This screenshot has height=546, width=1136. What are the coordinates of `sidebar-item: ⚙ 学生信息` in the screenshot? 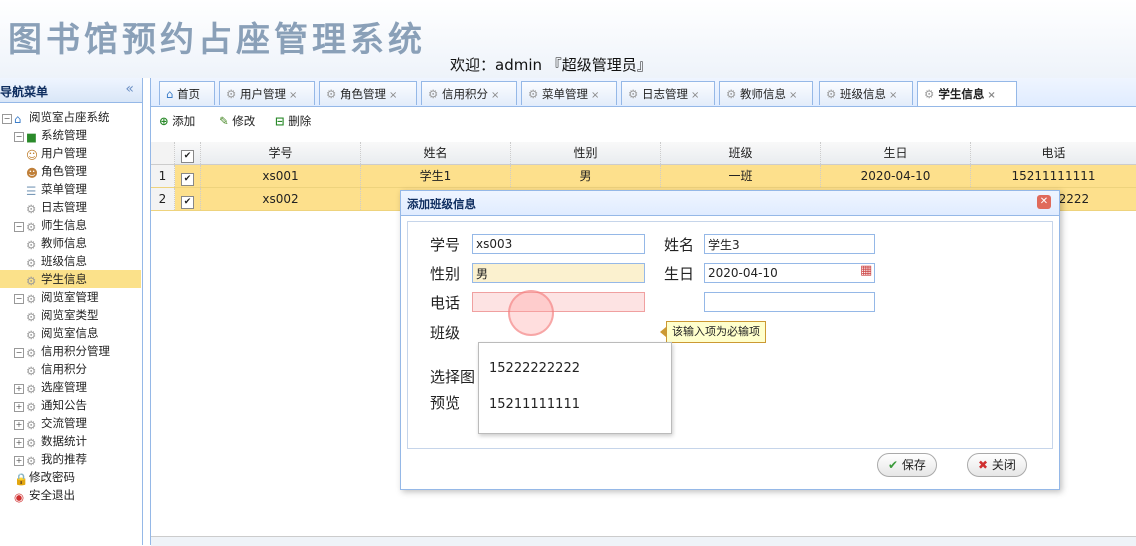 It's located at (70, 279).